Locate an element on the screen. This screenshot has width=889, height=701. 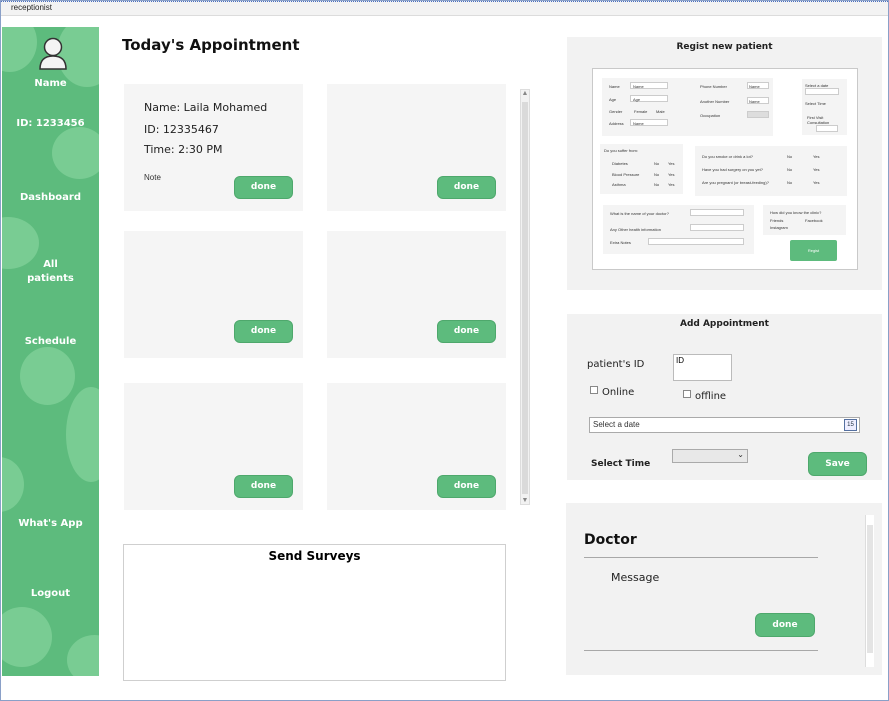
preview-label: Do you smoke or drink a lot? is located at coordinates (727, 156).